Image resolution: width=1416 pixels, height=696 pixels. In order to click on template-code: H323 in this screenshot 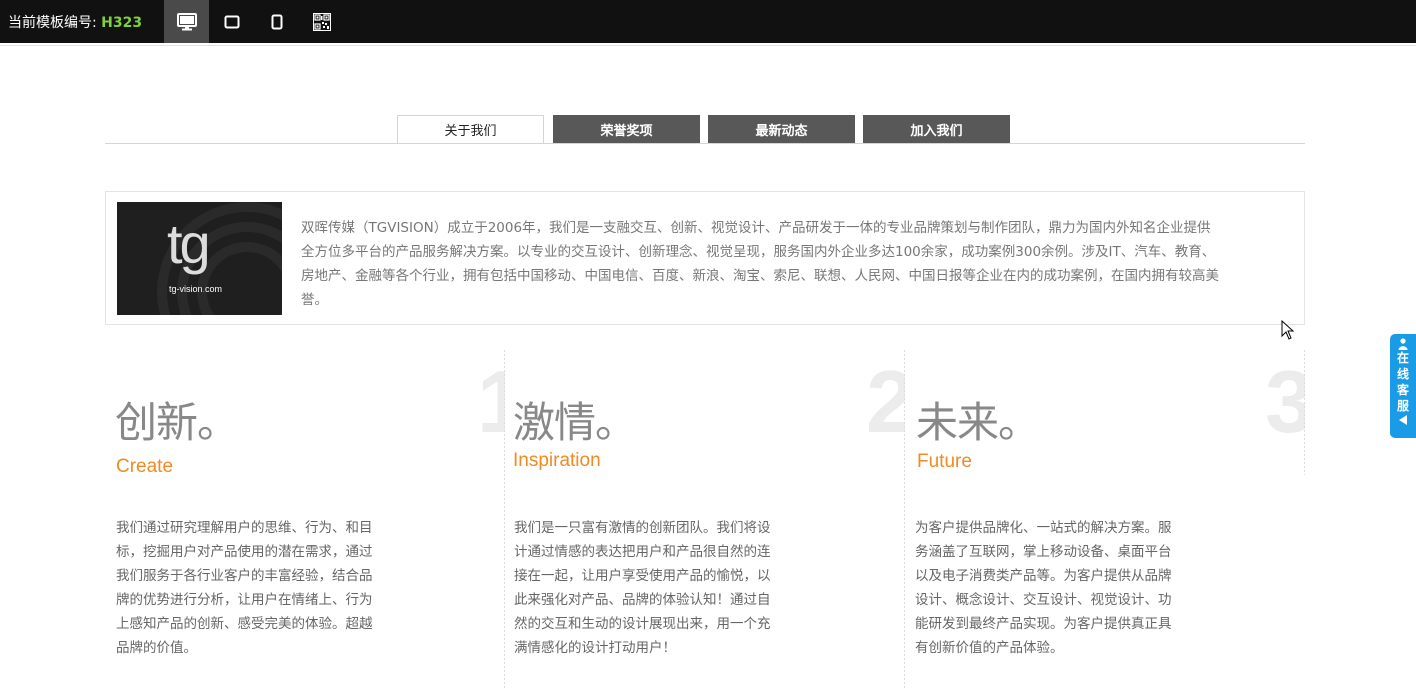, I will do `click(122, 23)`.